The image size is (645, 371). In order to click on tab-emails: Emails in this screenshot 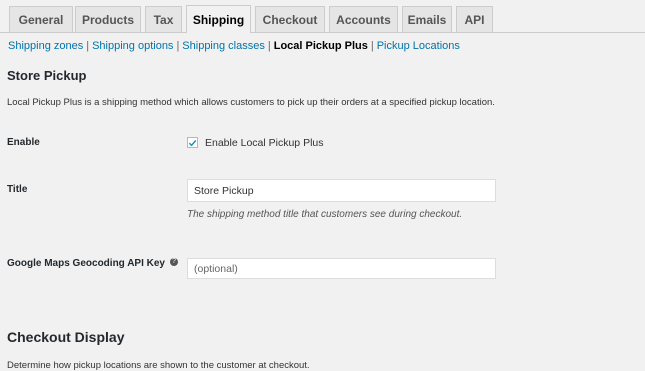, I will do `click(427, 19)`.